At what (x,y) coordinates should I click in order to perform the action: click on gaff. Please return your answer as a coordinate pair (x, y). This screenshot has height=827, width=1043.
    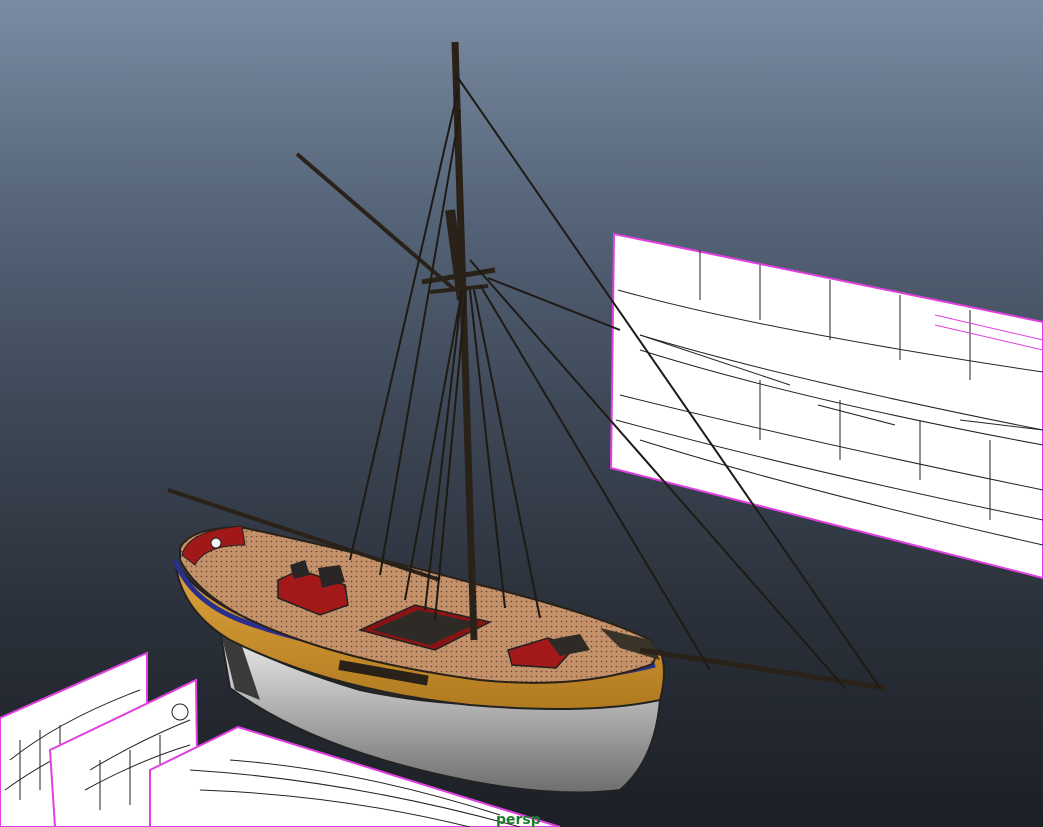
    Looking at the image, I should click on (376, 222).